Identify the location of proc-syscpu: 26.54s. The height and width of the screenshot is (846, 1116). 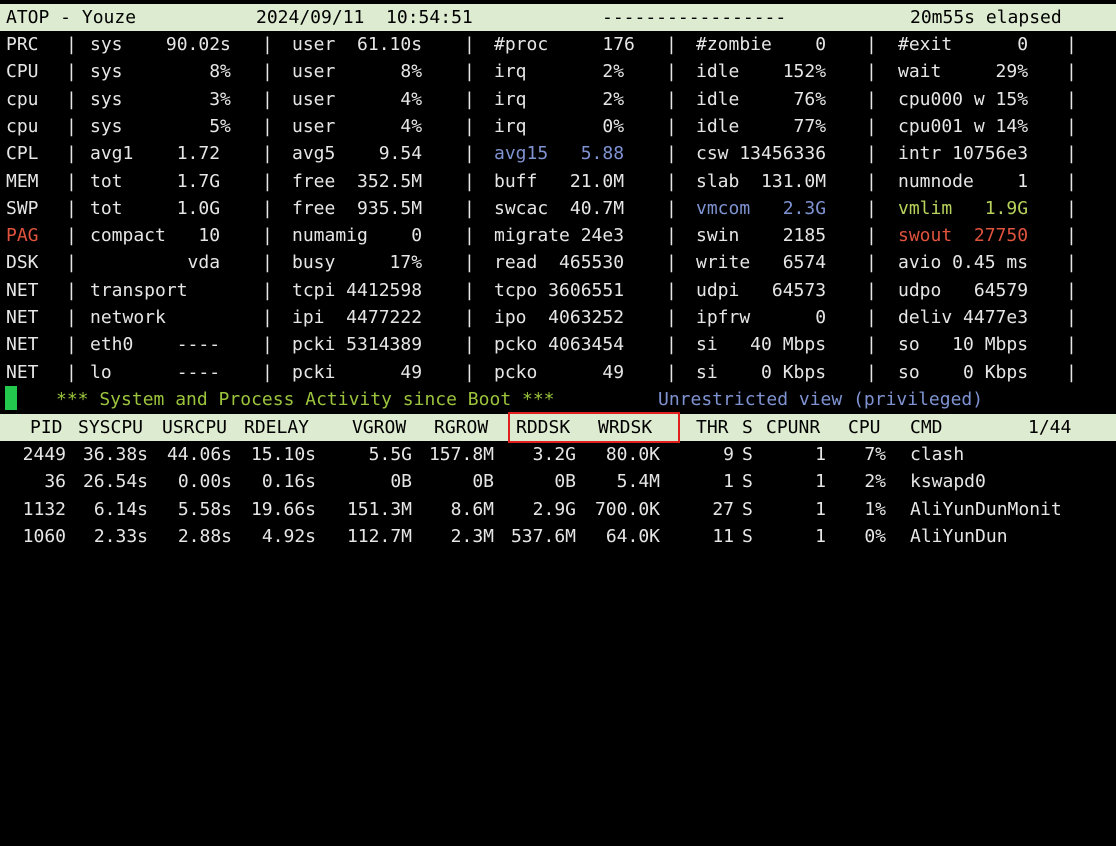
(115, 482).